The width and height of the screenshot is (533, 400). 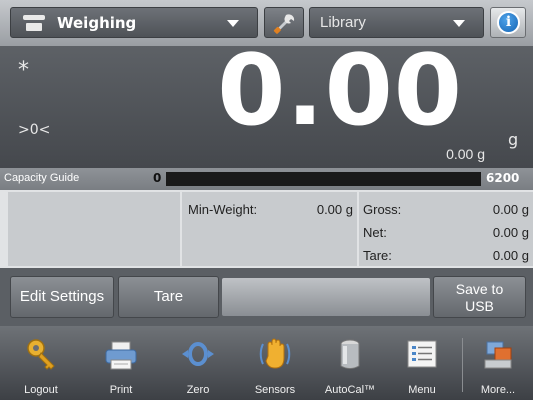 I want to click on main-weight-value: 0.00, so click(x=340, y=91).